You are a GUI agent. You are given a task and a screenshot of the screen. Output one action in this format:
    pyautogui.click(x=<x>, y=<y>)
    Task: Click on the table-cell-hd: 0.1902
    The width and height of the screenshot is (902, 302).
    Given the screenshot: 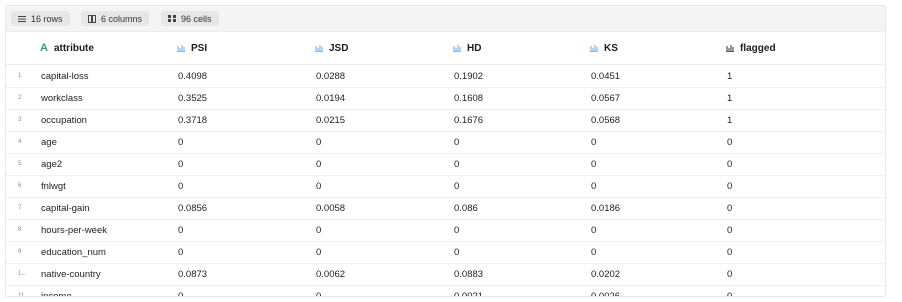 What is the action you would take?
    pyautogui.click(x=468, y=76)
    